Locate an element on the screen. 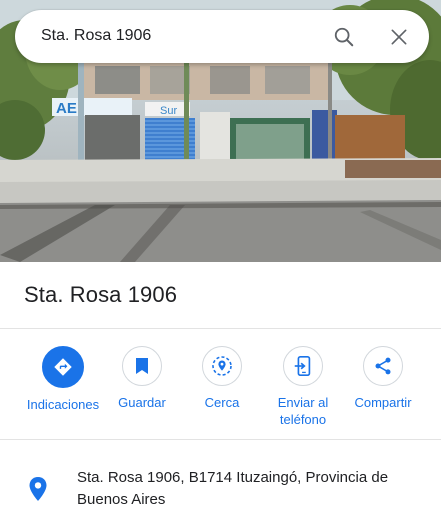  bookmark-icon is located at coordinates (142, 366).